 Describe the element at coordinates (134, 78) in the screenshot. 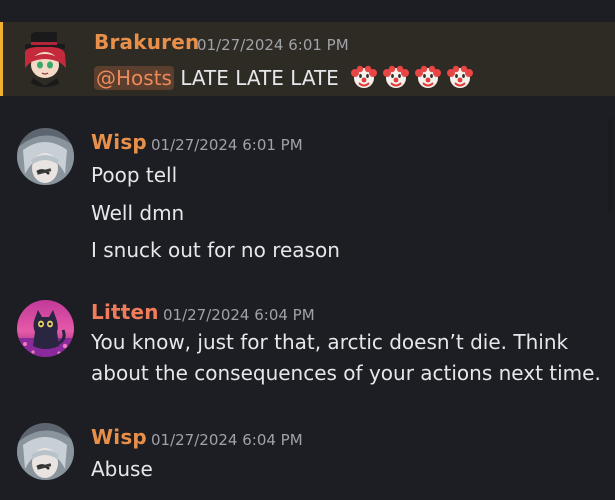

I see `role-mention: @Hosts` at that location.